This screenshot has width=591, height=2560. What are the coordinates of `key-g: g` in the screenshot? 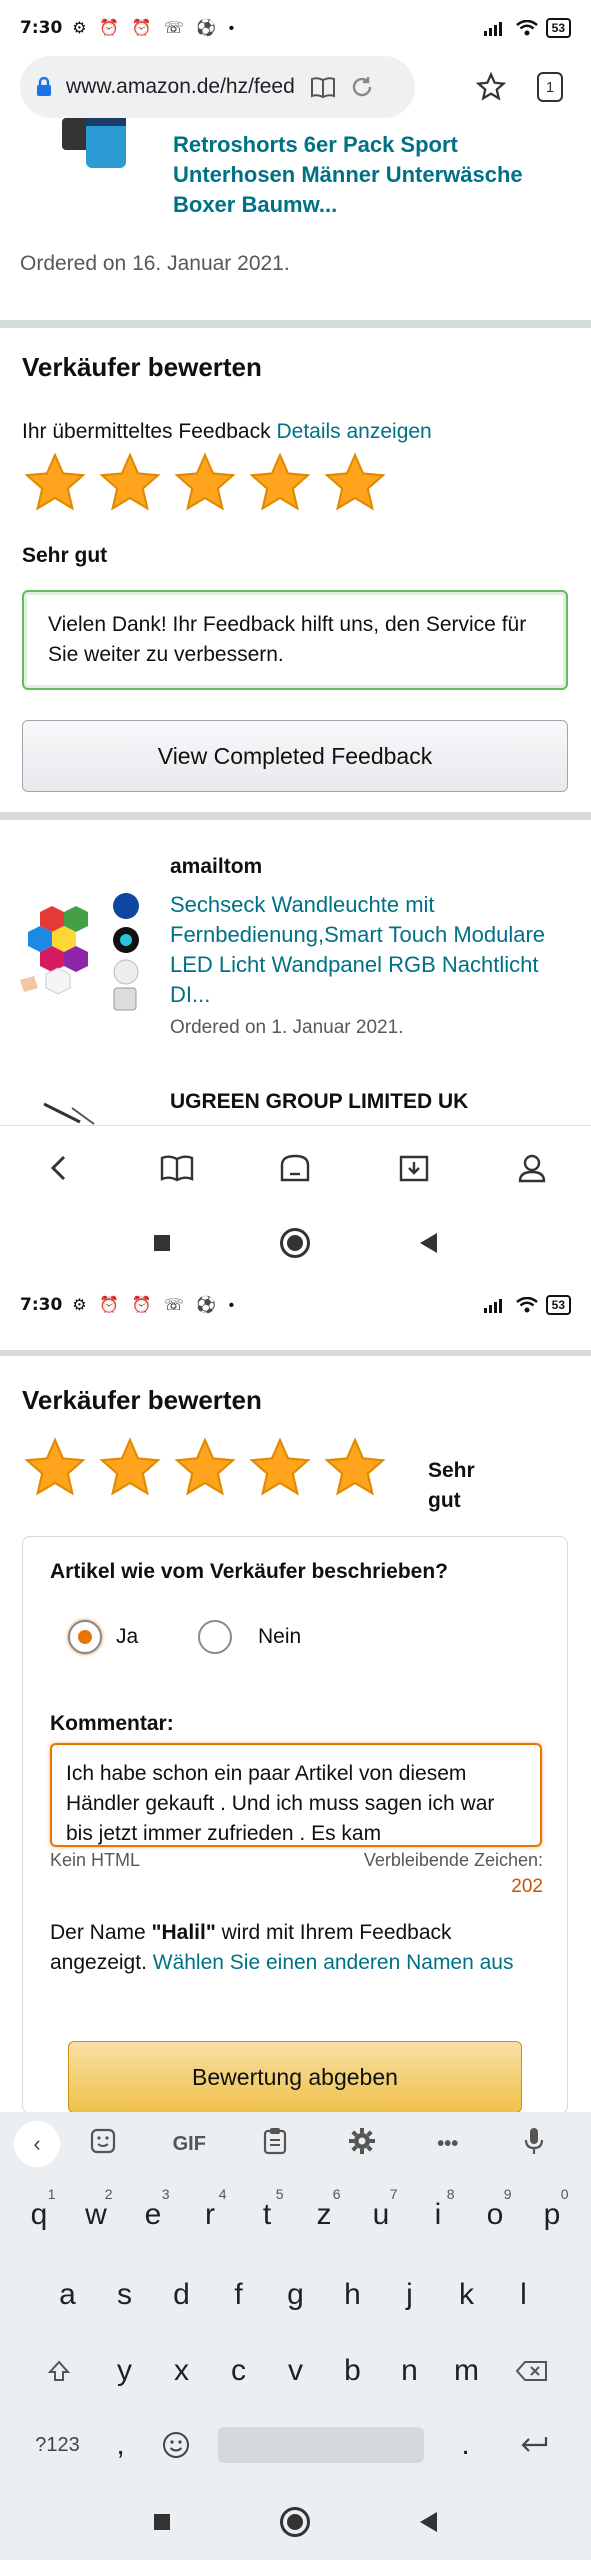 It's located at (295, 2295).